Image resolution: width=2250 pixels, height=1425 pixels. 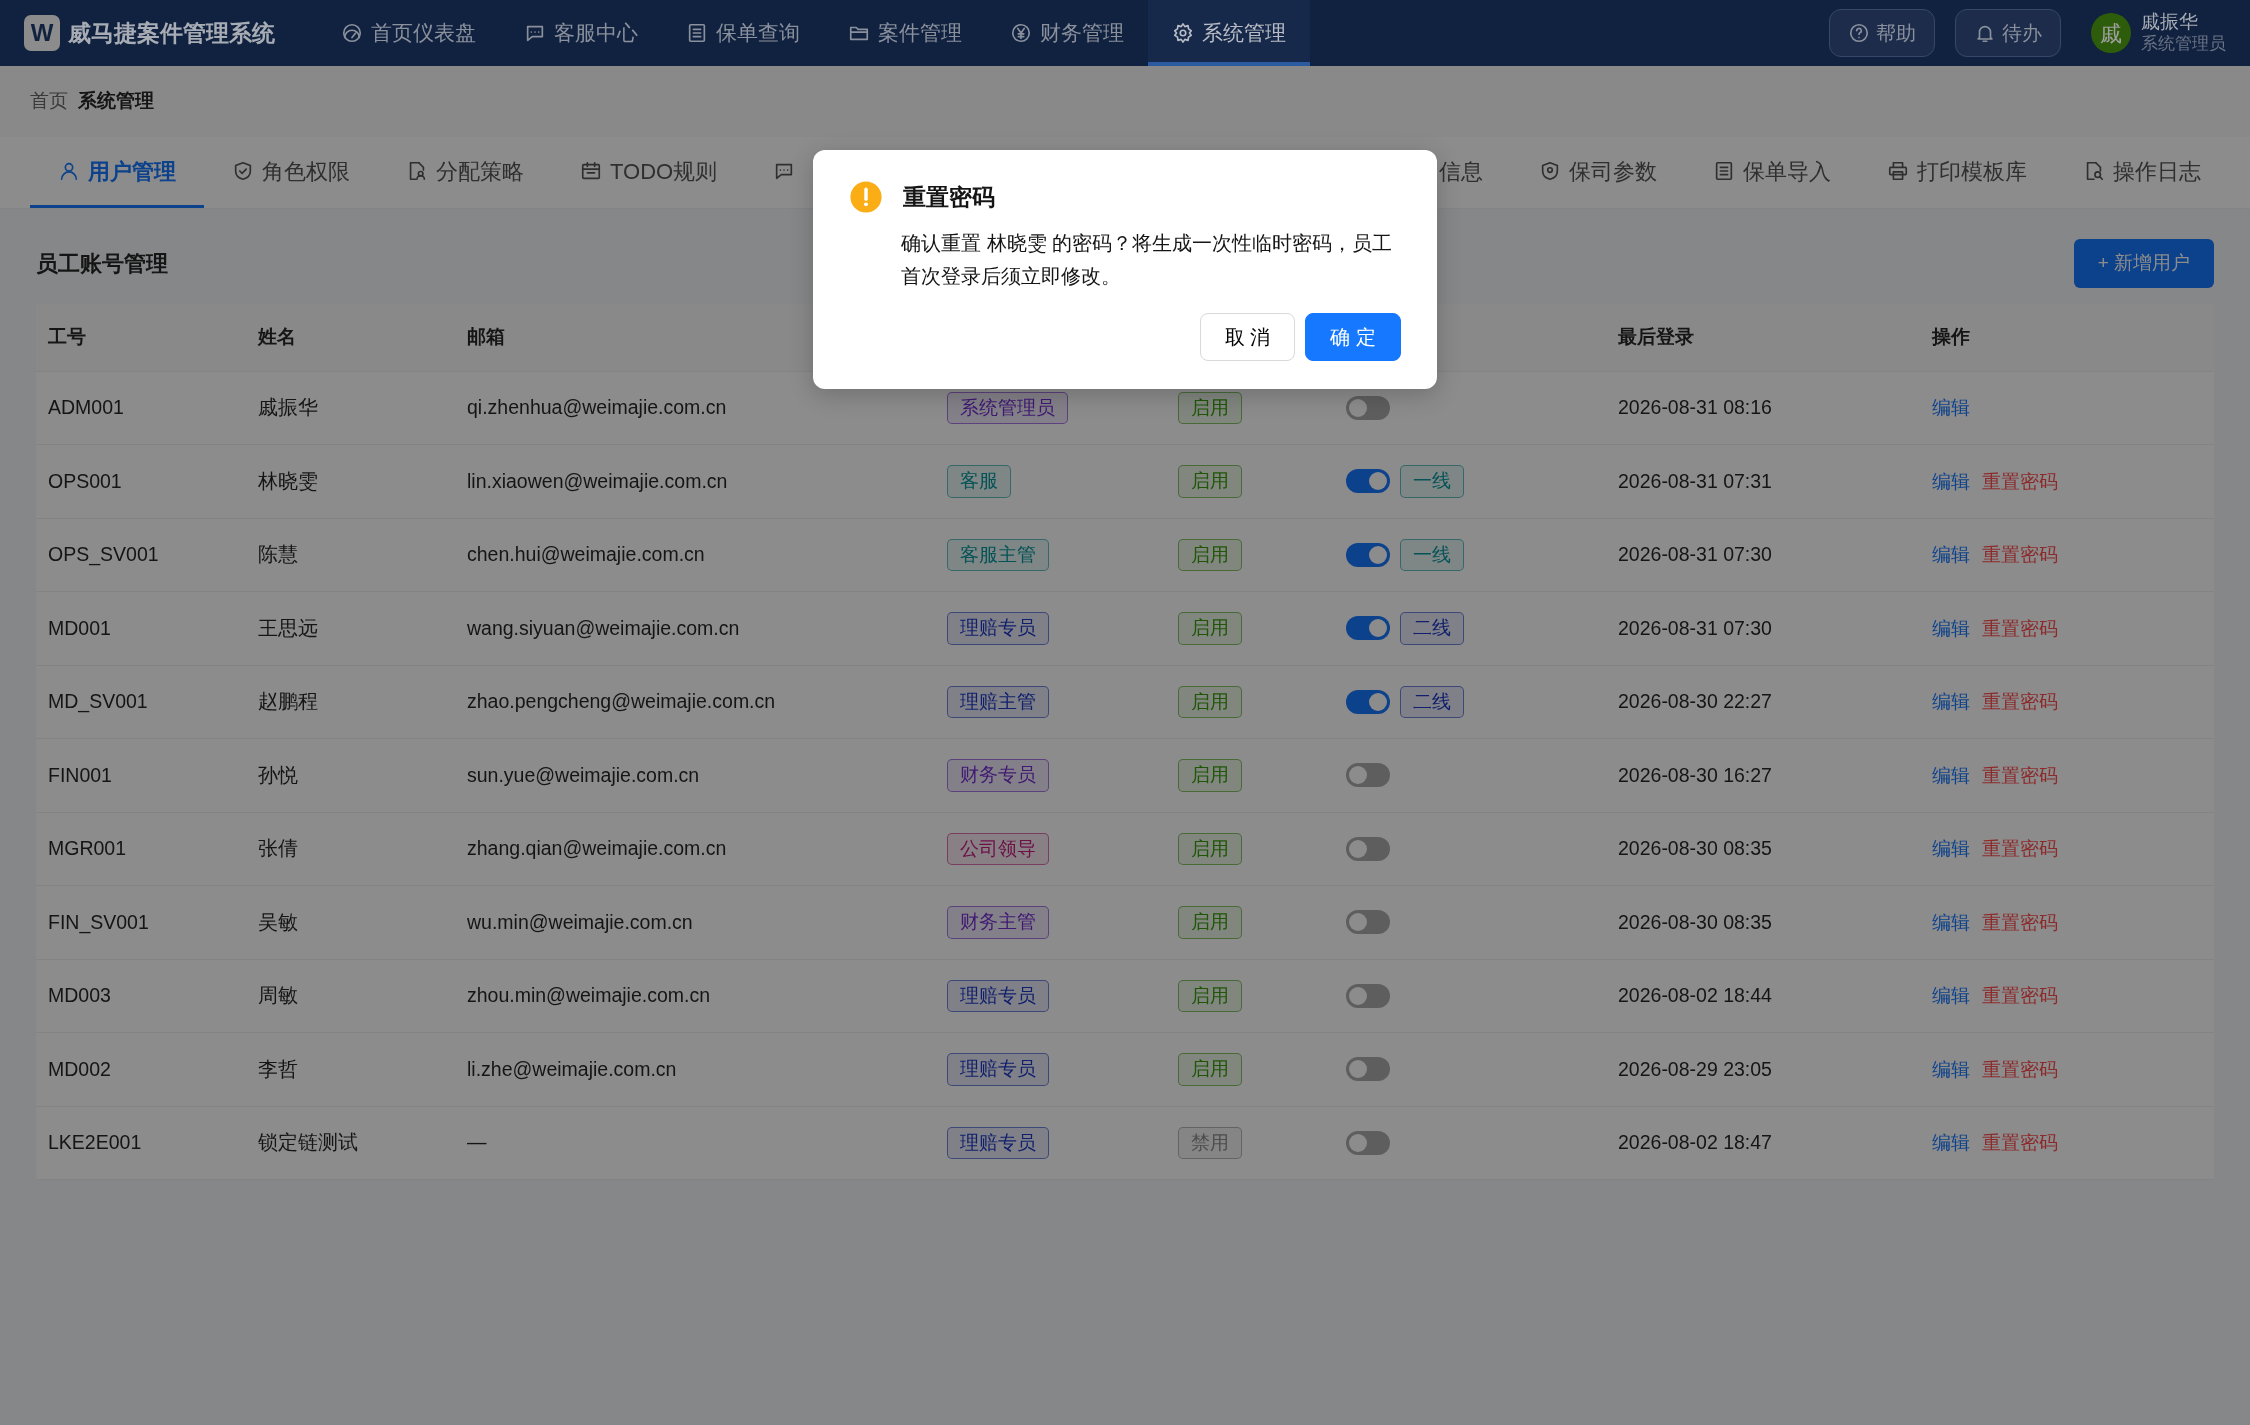 I want to click on role-tag: 系统管理员, so click(x=1007, y=407).